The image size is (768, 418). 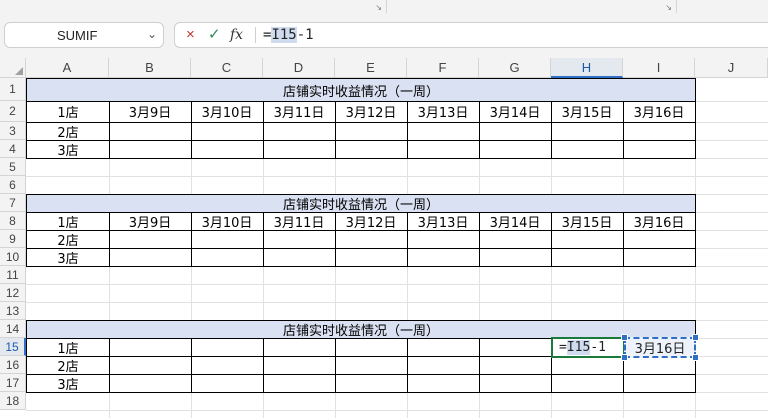 What do you see at coordinates (13, 311) in the screenshot?
I see `row-header: 13` at bounding box center [13, 311].